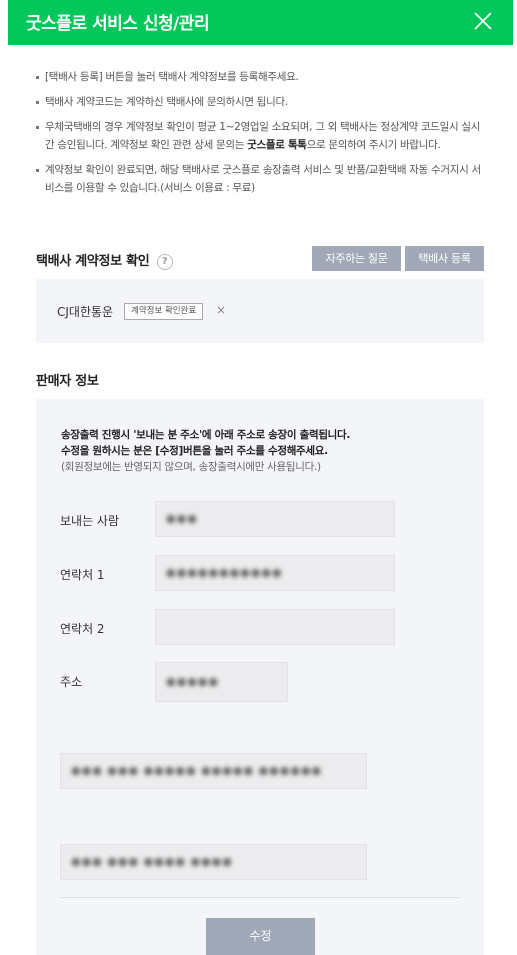 This screenshot has width=517, height=955. I want to click on address-line1-value: ●●● ●●● ●●●●● ●●●●● ●●●●●● ●●●●●, so click(197, 770).